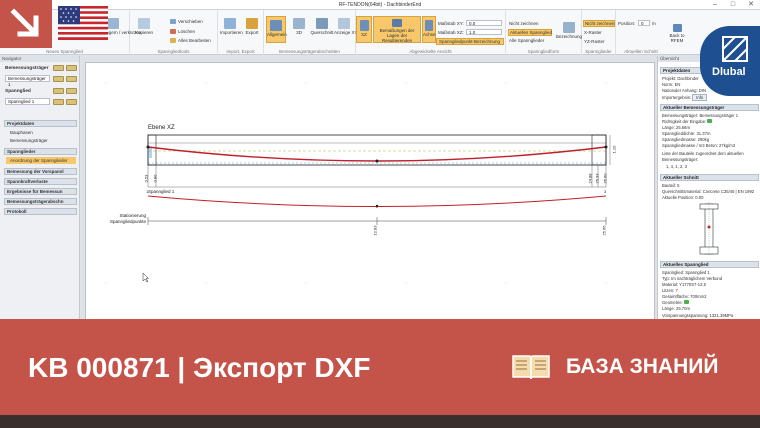  Describe the element at coordinates (451, 32) in the screenshot. I see `scale-xz-label: Maßstab XZ:` at that location.